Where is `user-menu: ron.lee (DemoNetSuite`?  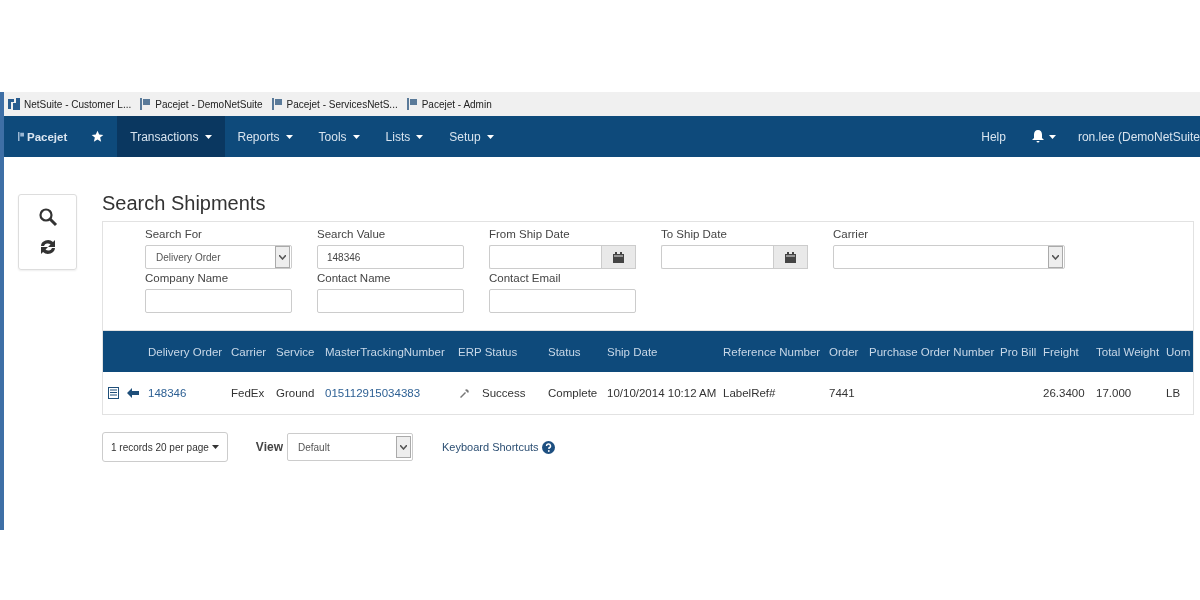
user-menu: ron.lee (DemoNetSuite is located at coordinates (1138, 136).